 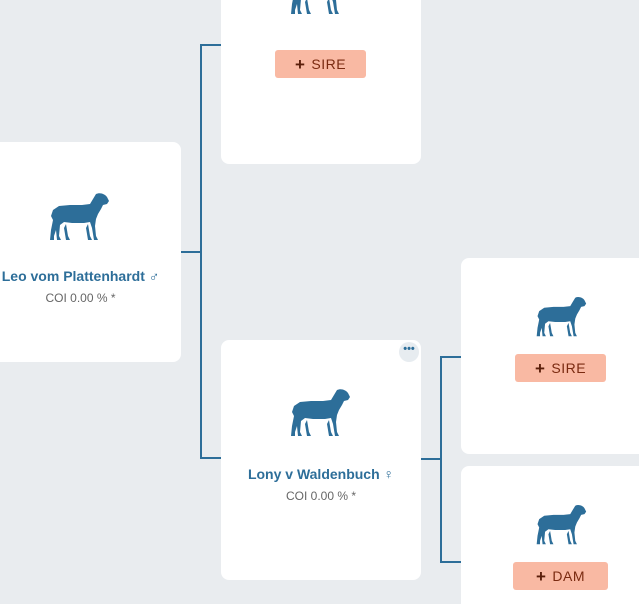 I want to click on add-dam-label: DAM, so click(x=569, y=576).